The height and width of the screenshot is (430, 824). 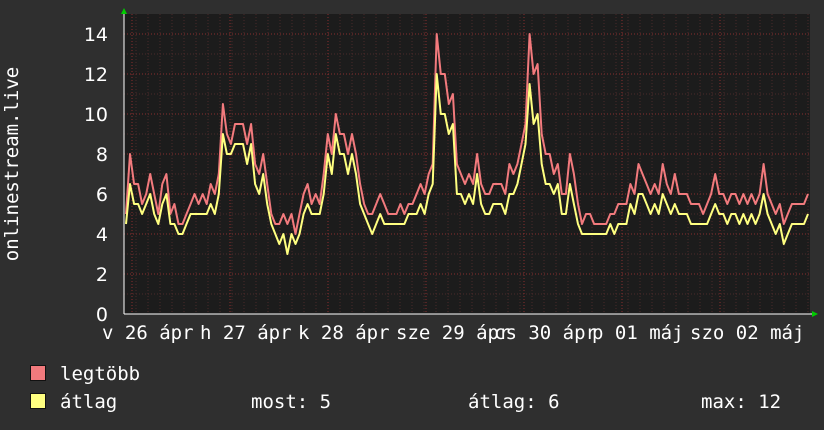 I want to click on stat-avg: átlag: 6, so click(x=514, y=402).